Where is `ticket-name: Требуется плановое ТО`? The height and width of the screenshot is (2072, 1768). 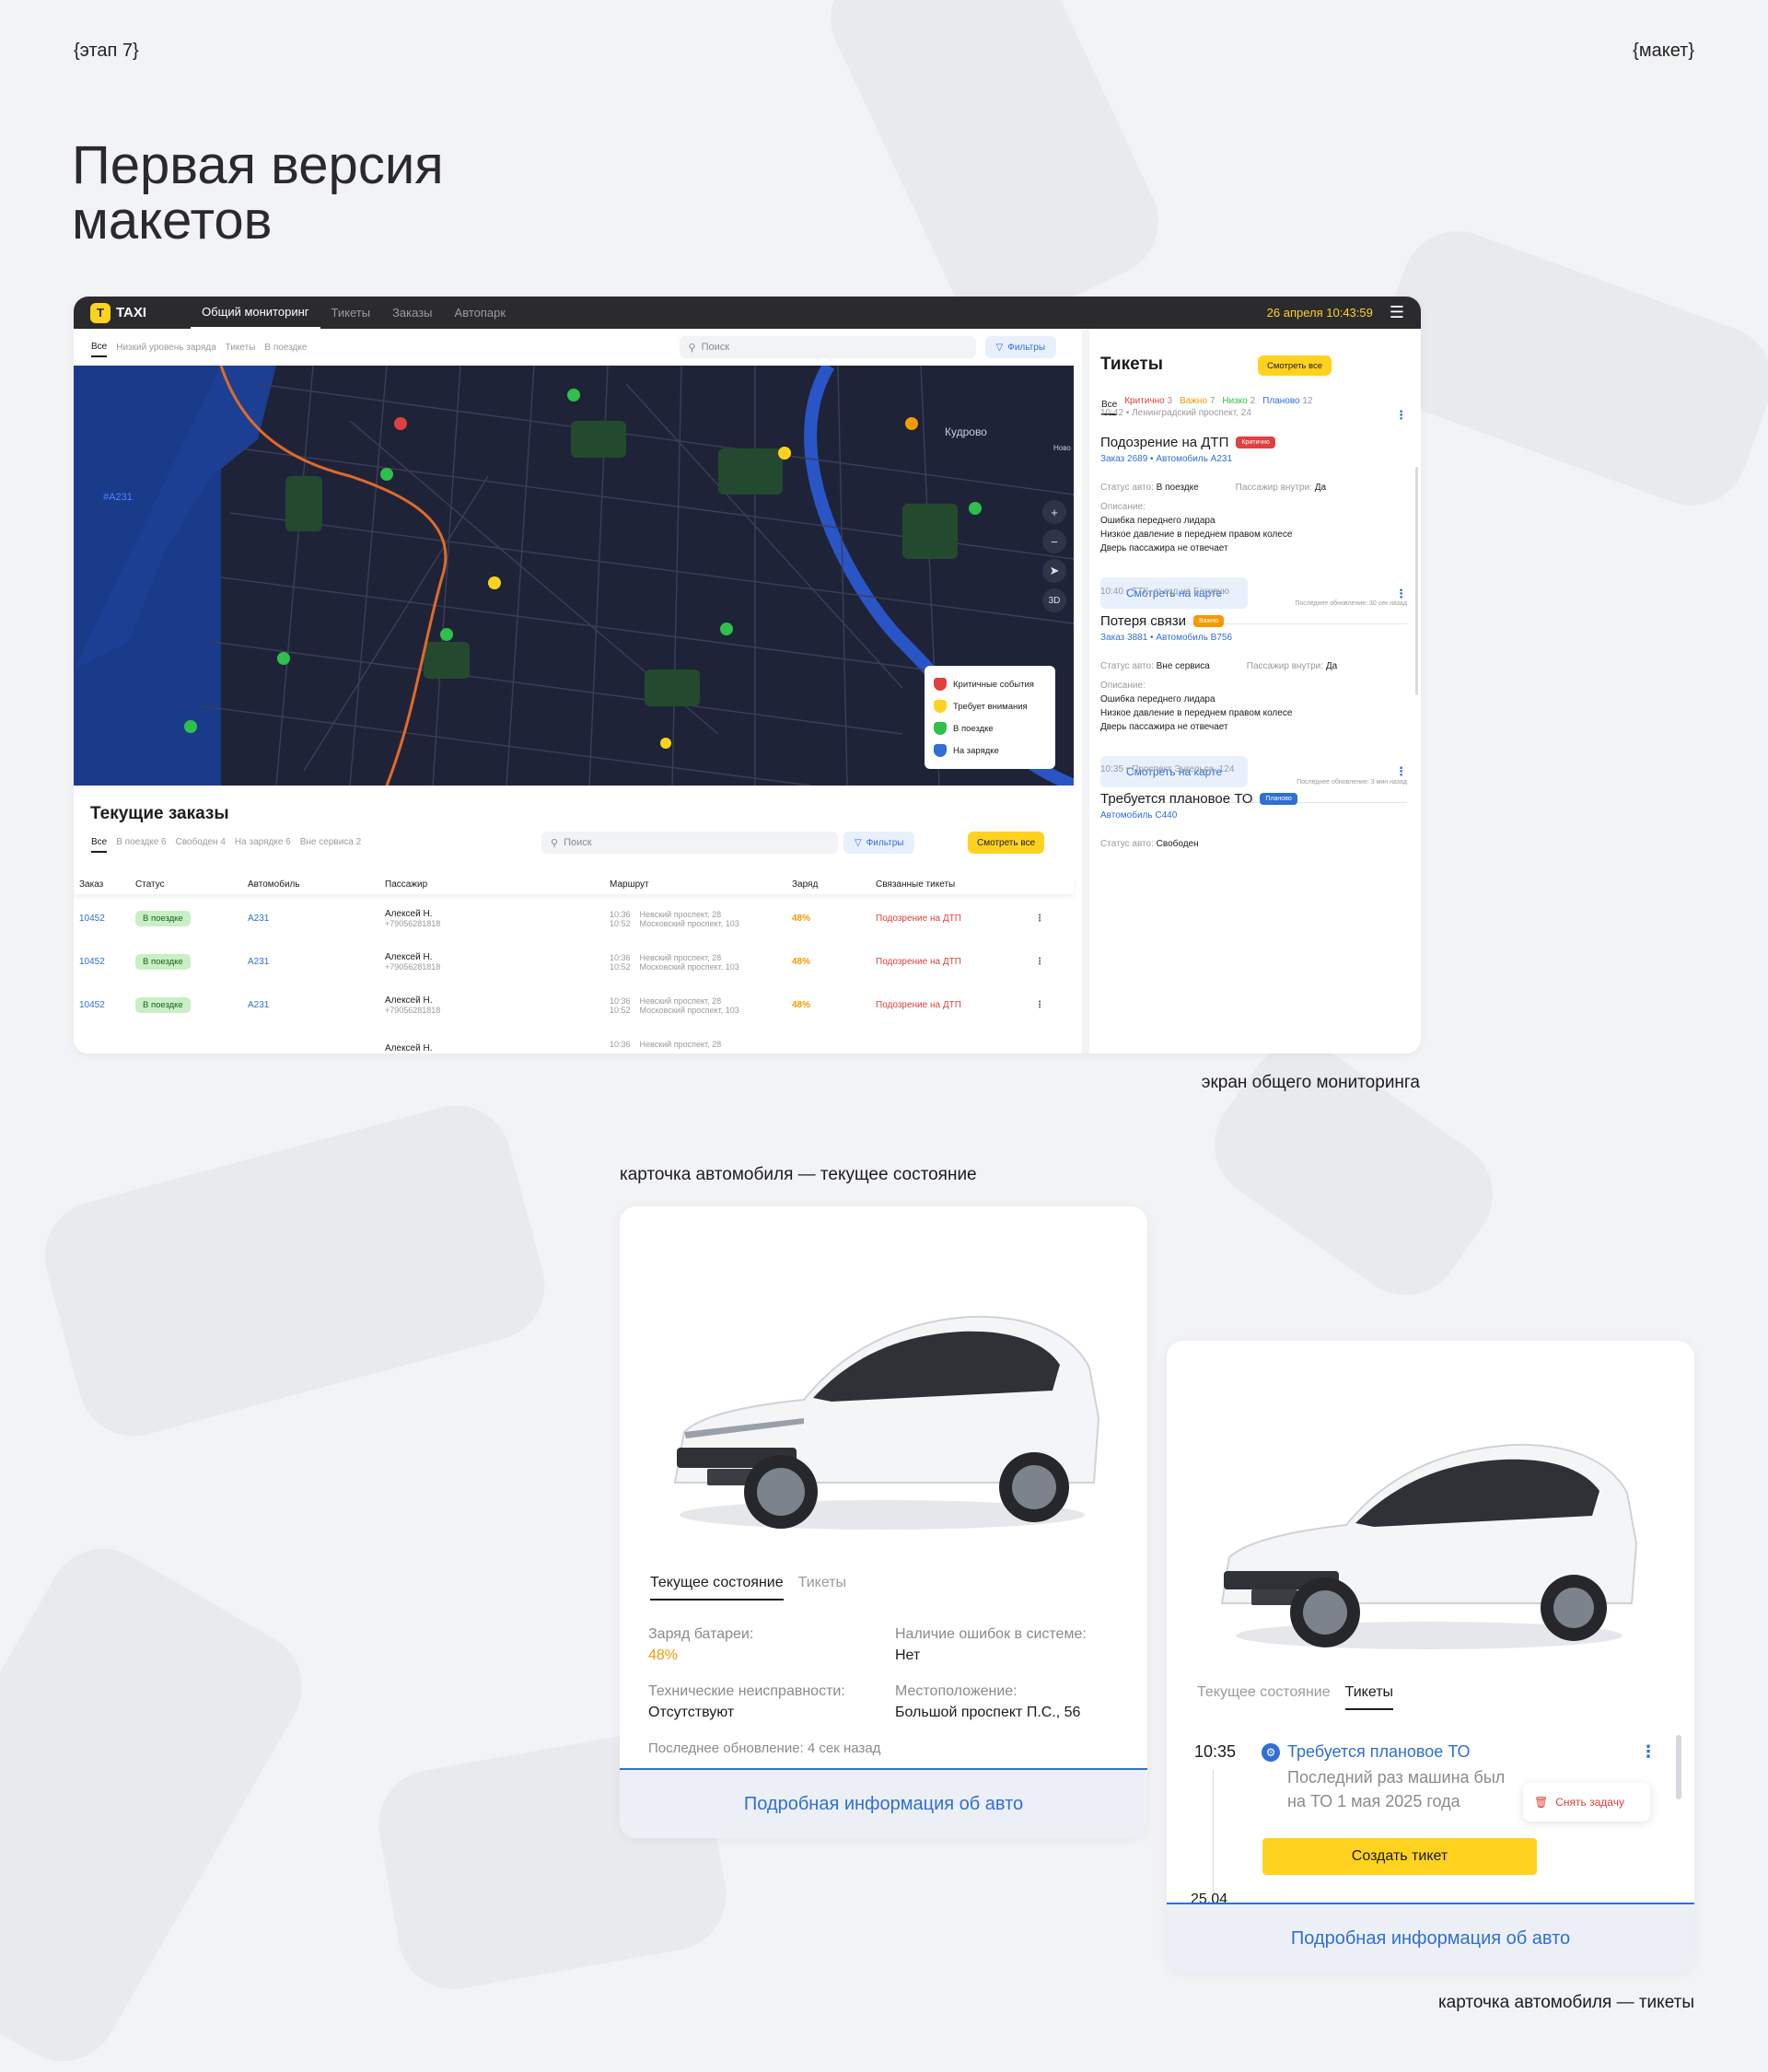 ticket-name: Требуется плановое ТО is located at coordinates (1379, 1752).